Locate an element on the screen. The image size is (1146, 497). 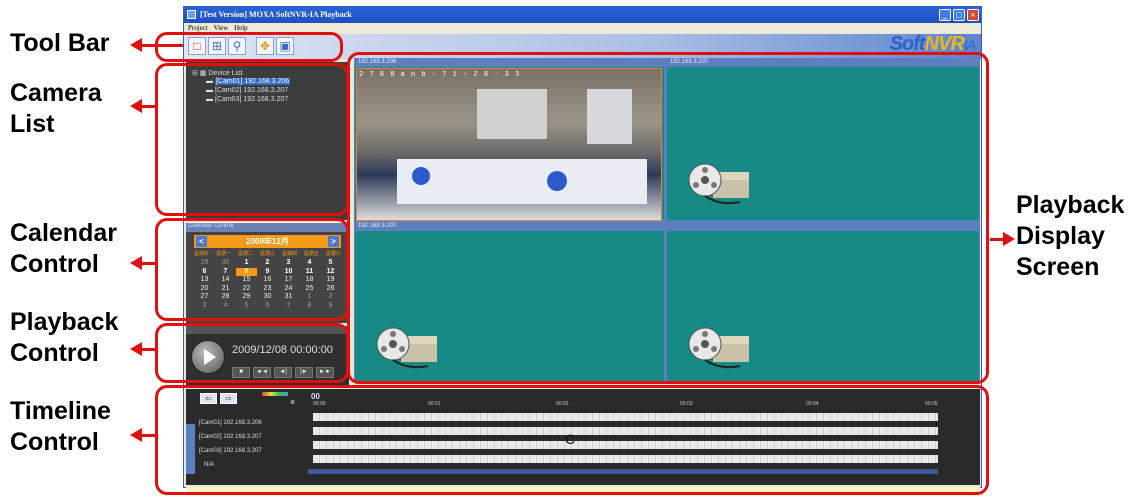
label-camera-list: Camera List is located at coordinates (56, 108).